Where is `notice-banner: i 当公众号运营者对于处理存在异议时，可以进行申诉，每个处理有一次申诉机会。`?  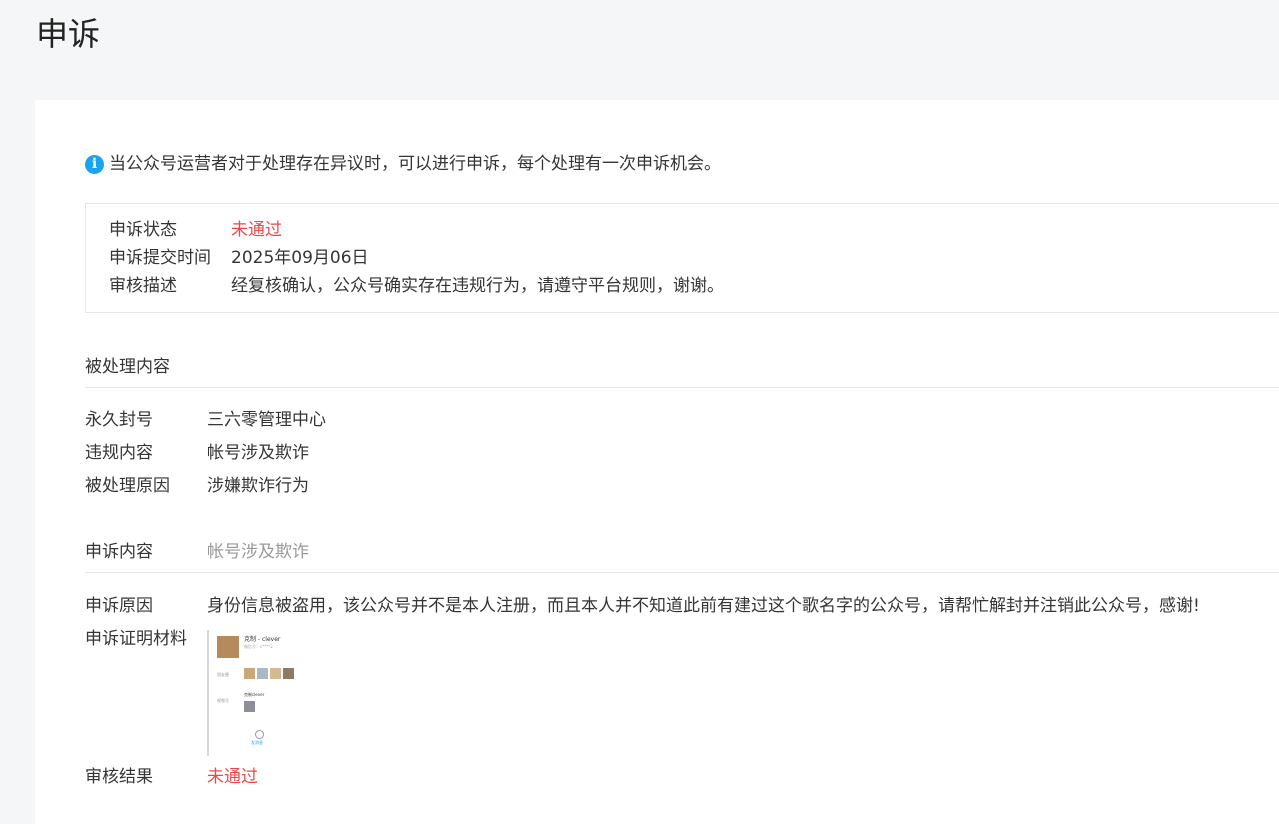
notice-banner: i 当公众号运营者对于处理存在异议时，可以进行申诉，每个处理有一次申诉机会。 is located at coordinates (403, 164).